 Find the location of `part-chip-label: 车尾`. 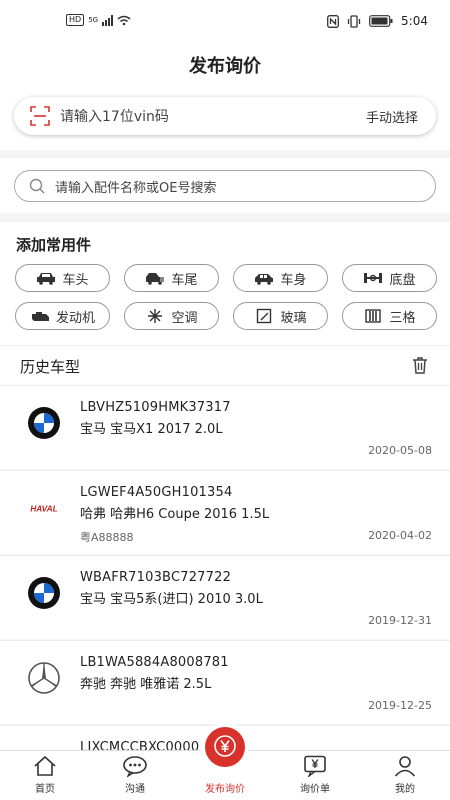

part-chip-label: 车尾 is located at coordinates (184, 280).